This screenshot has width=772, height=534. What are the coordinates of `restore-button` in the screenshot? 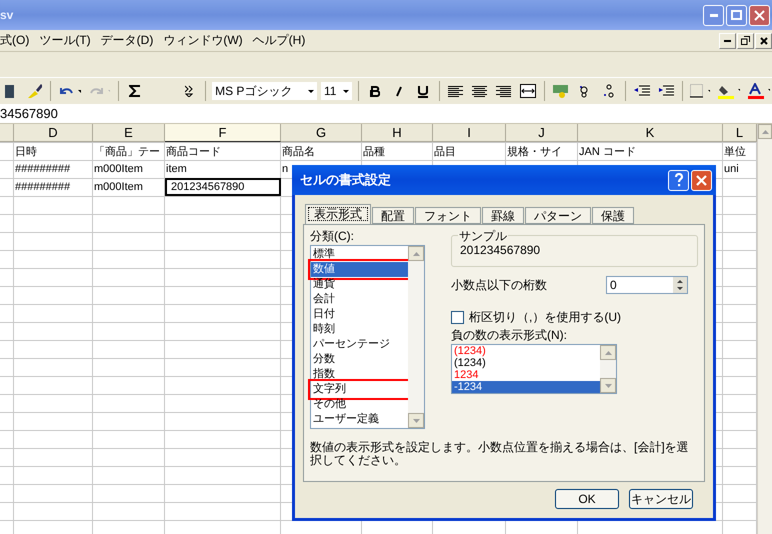 It's located at (745, 40).